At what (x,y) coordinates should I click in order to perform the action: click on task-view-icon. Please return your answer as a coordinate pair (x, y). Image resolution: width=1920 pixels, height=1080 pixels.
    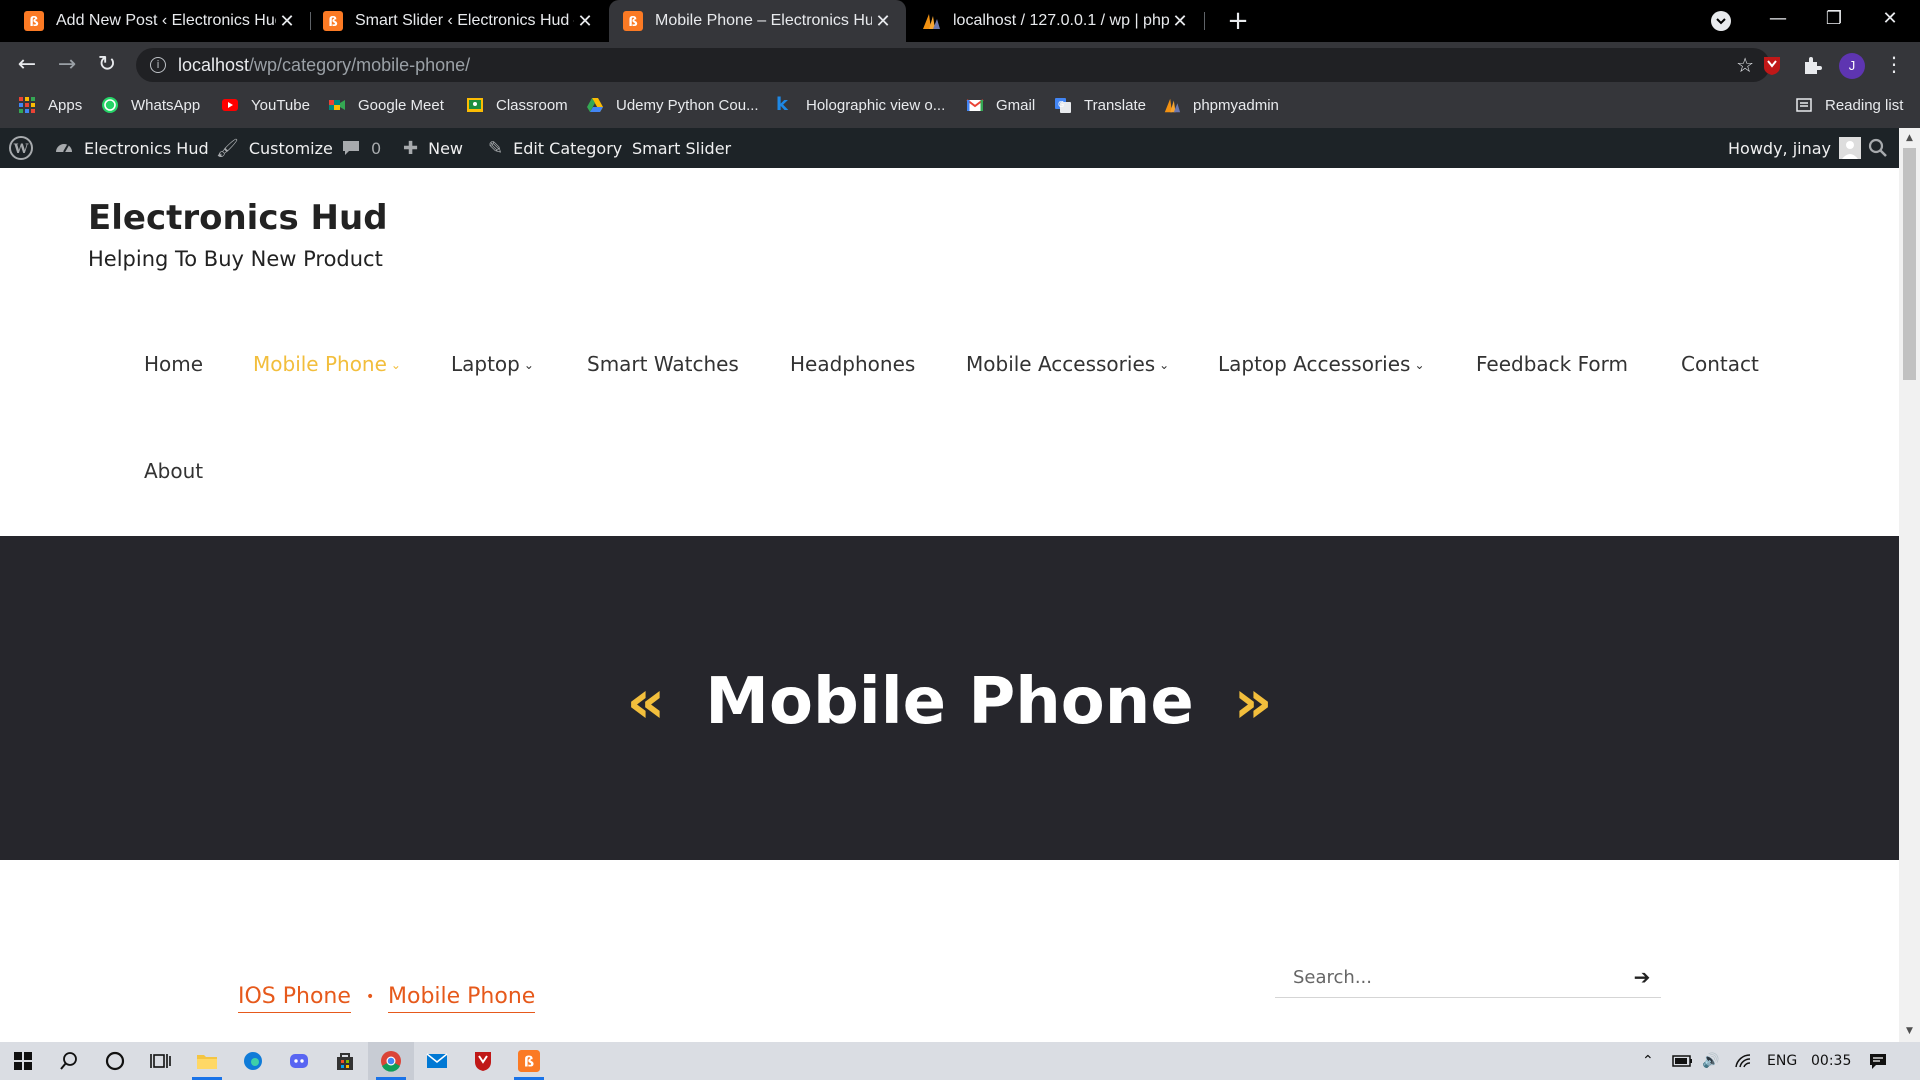
    Looking at the image, I should click on (161, 1061).